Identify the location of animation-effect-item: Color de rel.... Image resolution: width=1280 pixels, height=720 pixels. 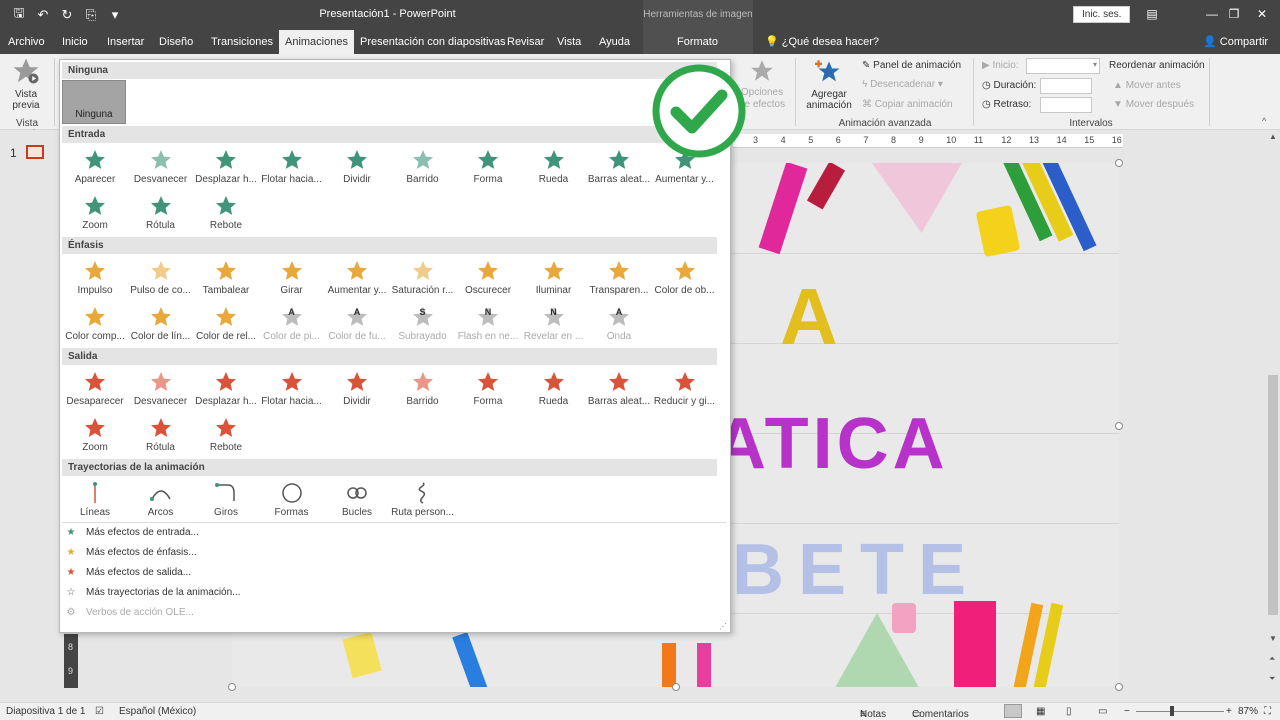
(226, 325).